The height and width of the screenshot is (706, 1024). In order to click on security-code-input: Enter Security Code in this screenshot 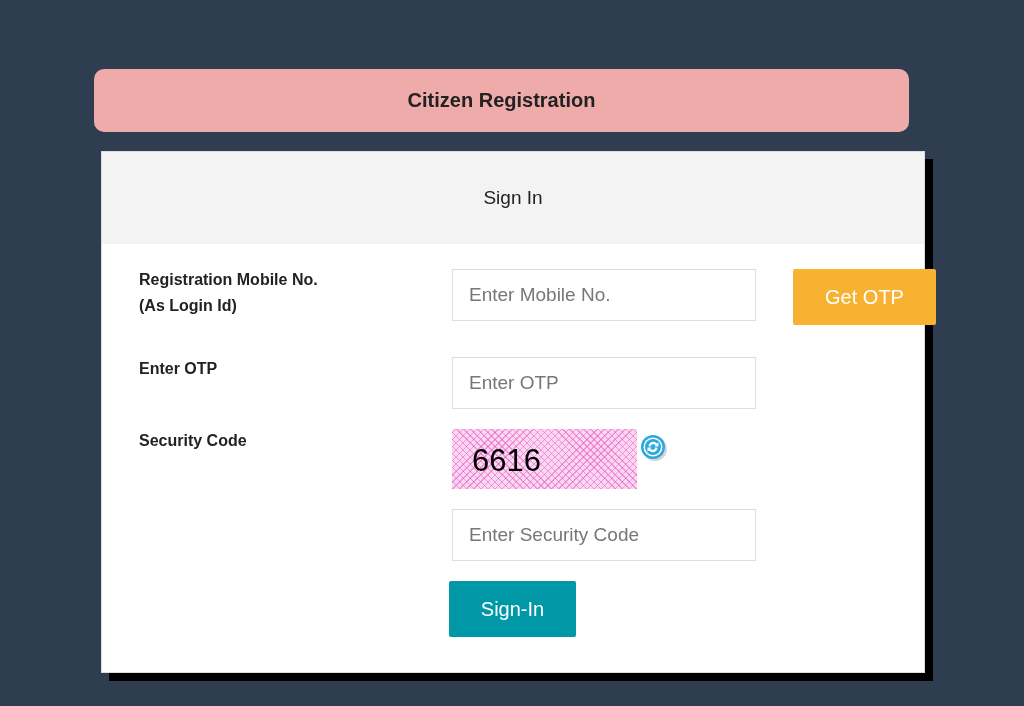, I will do `click(604, 535)`.